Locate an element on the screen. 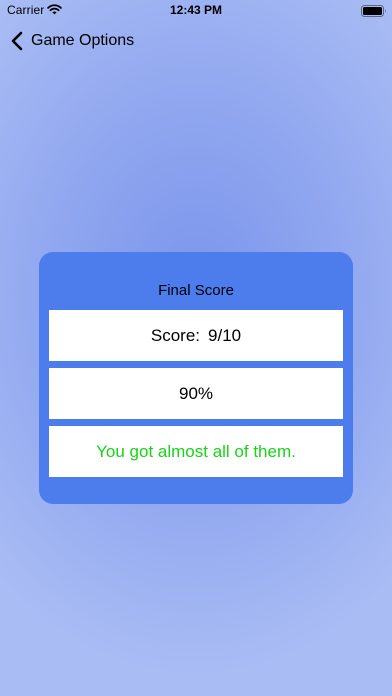  score-box: Score: 9/10 is located at coordinates (196, 335).